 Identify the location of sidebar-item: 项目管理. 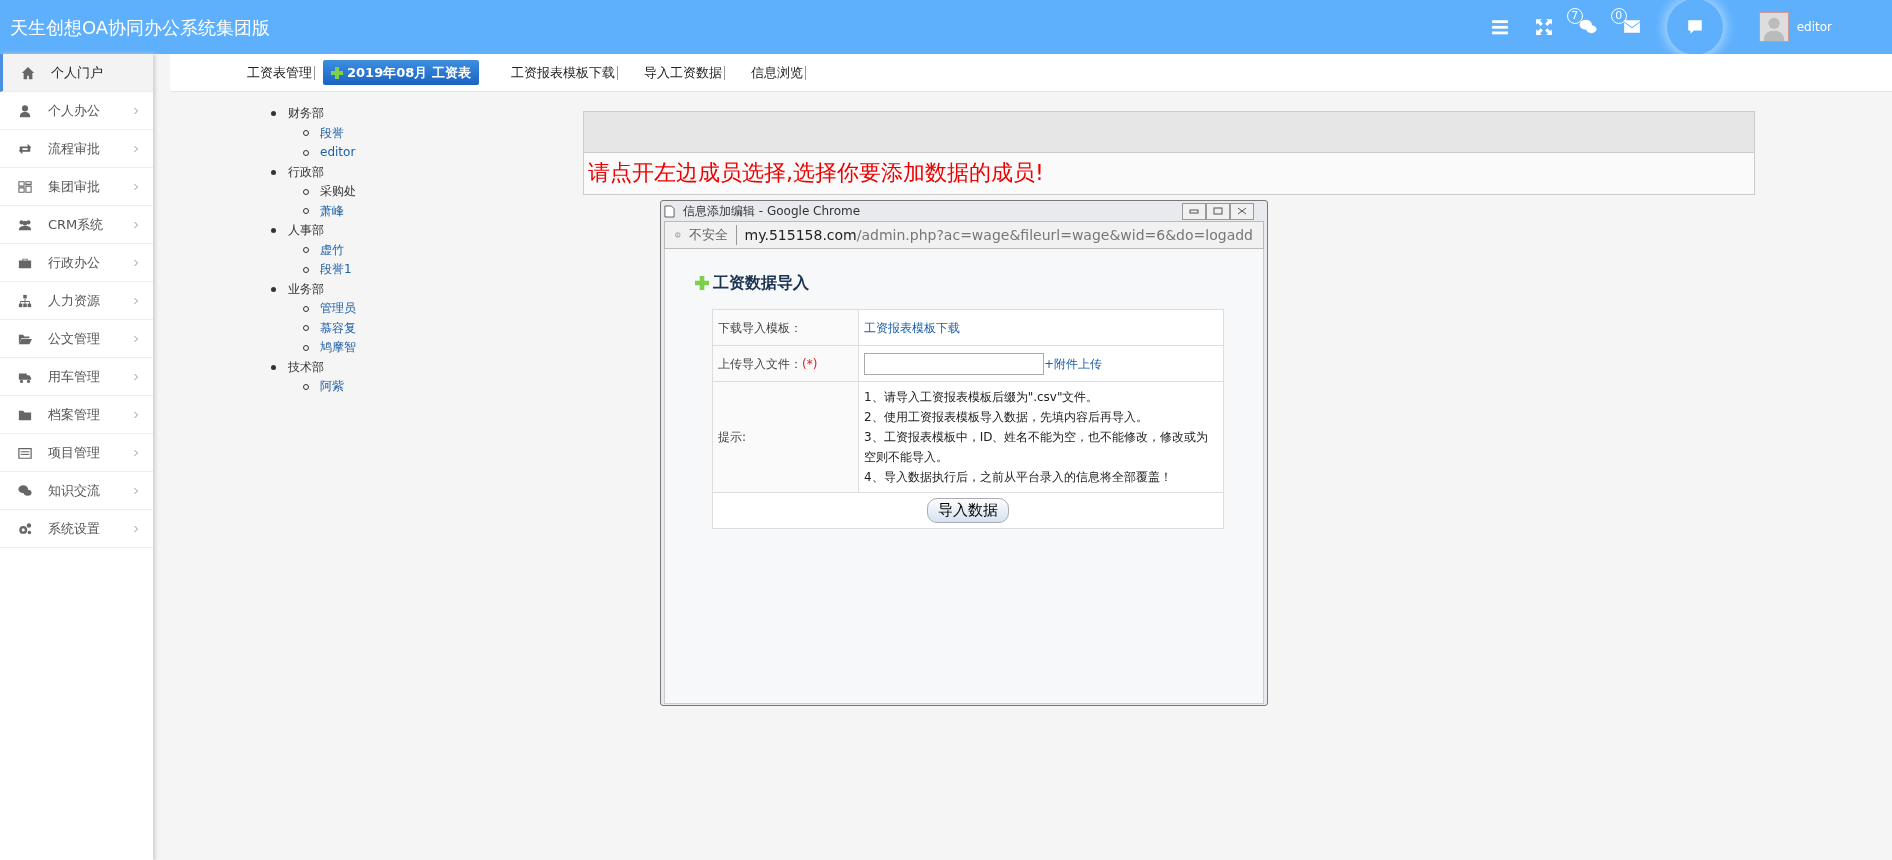
(76, 453).